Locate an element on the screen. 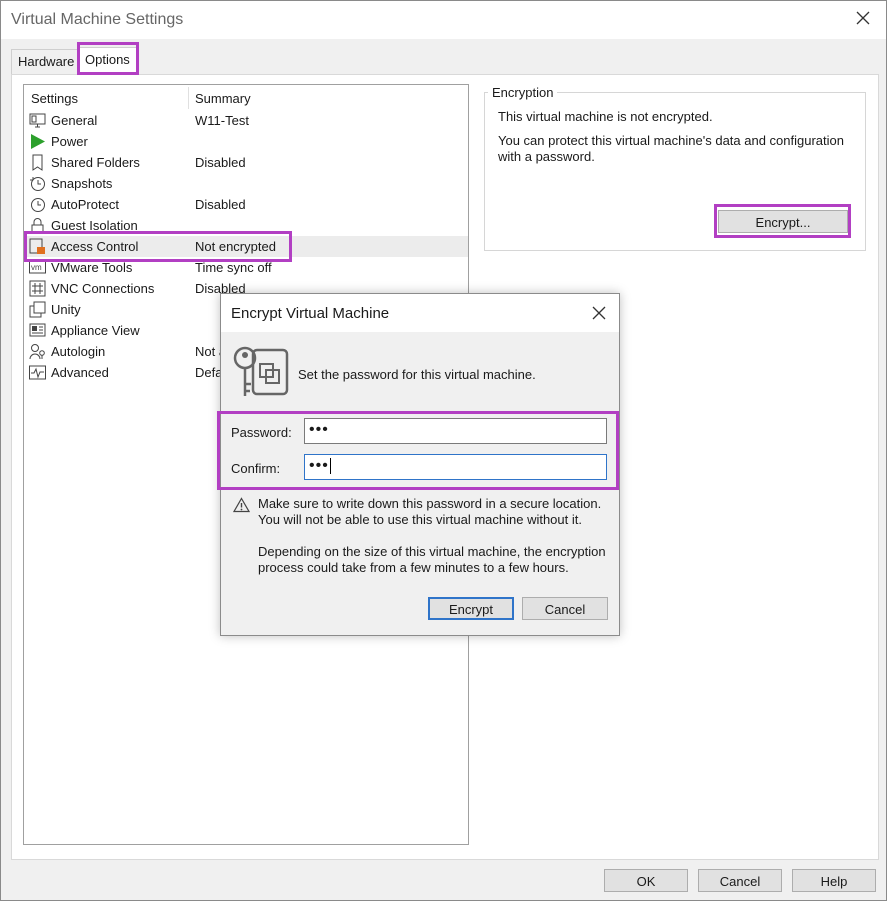 This screenshot has height=901, width=887. folder-icon is located at coordinates (37, 162).